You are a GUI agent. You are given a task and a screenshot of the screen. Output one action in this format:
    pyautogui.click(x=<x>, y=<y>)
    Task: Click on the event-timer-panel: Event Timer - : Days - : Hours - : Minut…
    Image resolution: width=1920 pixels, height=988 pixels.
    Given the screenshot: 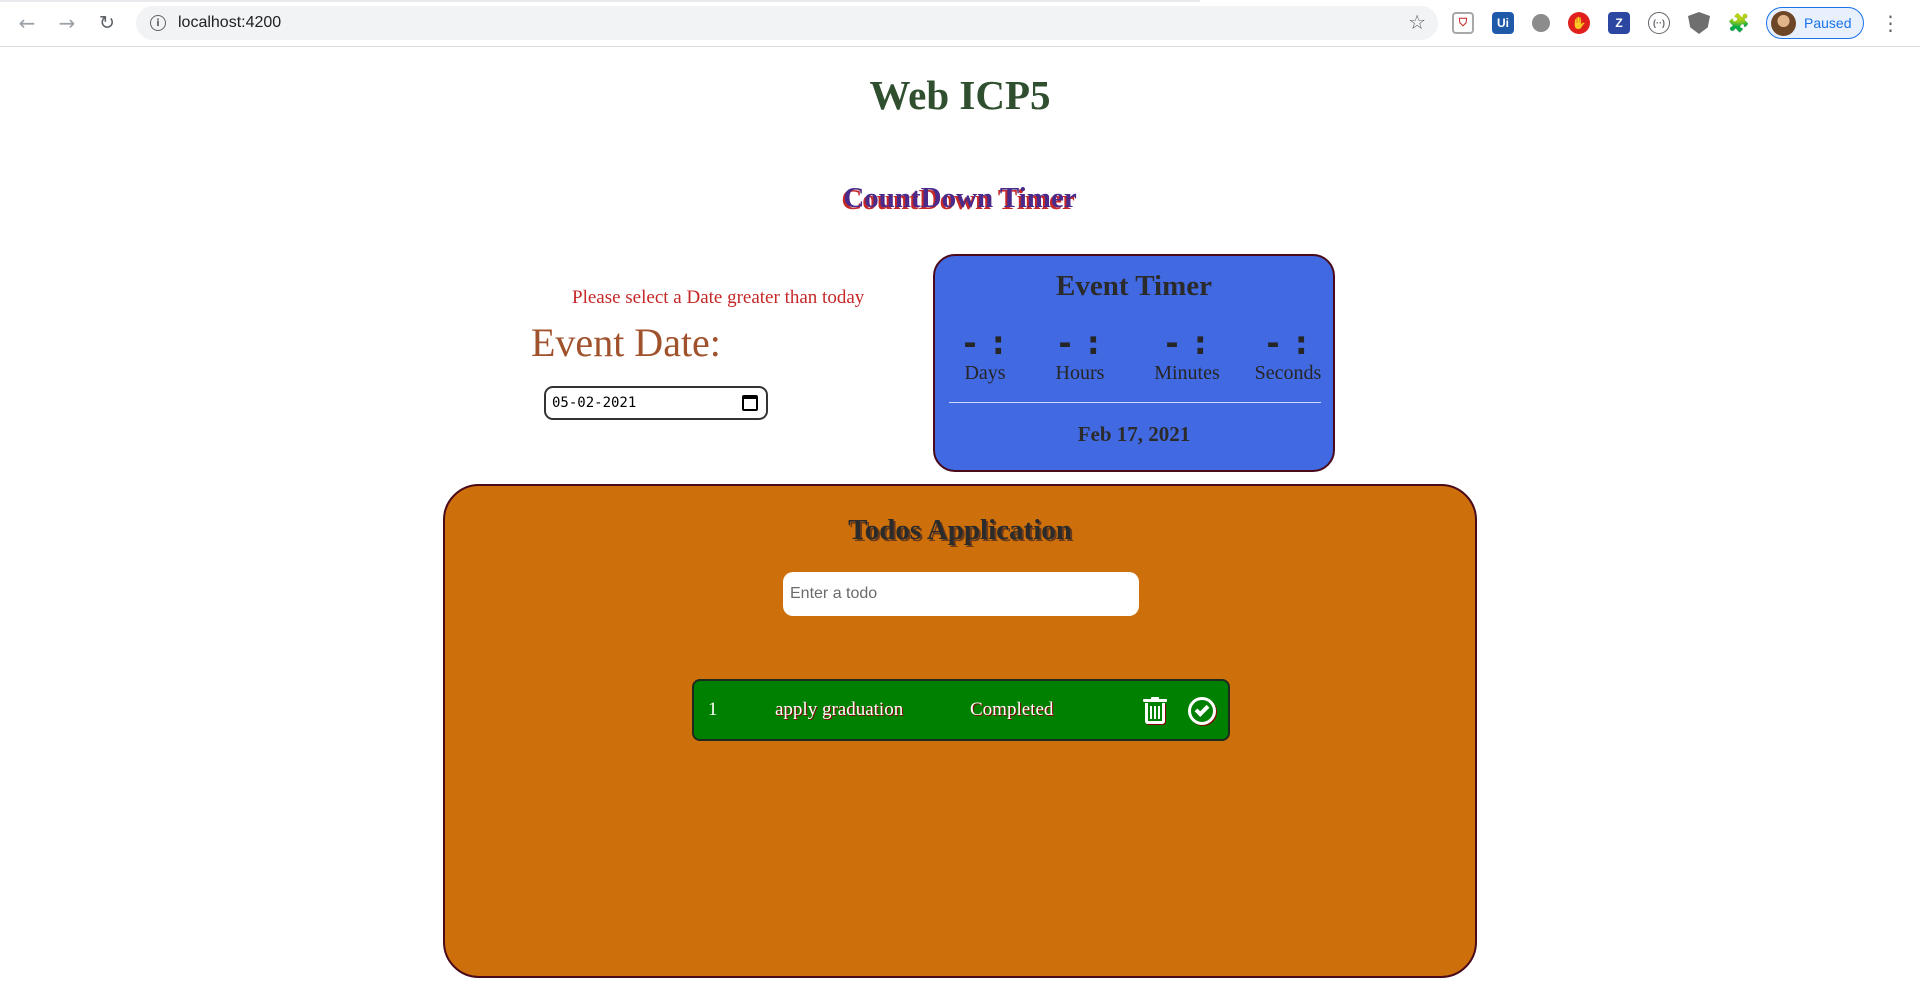 What is the action you would take?
    pyautogui.click(x=1134, y=363)
    